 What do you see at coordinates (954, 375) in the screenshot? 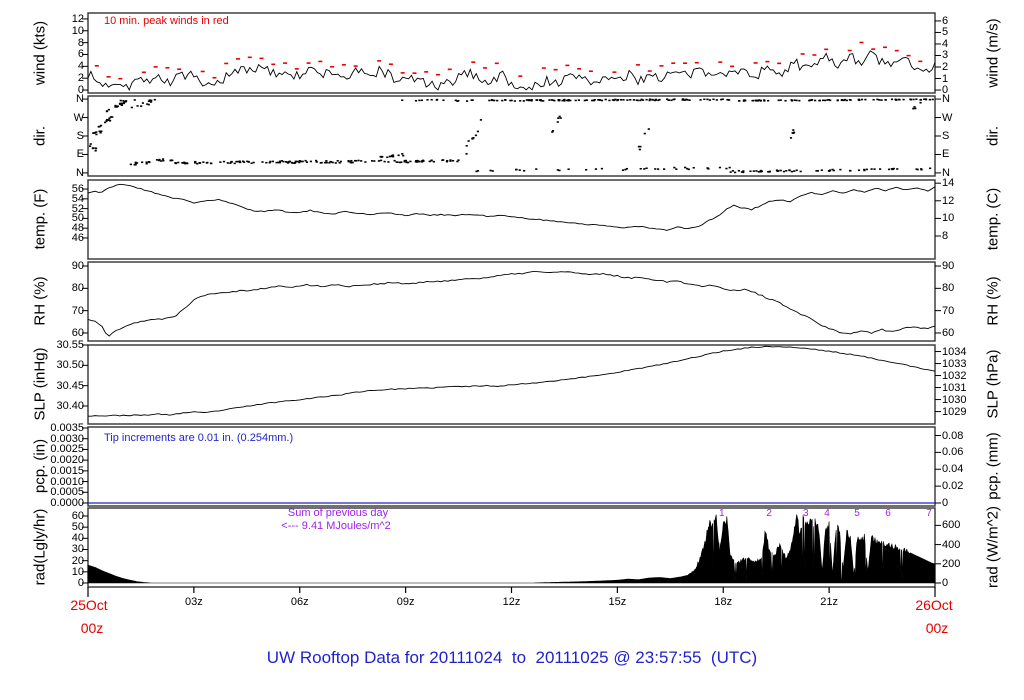
I see `ytick-label-right-slp: 1032` at bounding box center [954, 375].